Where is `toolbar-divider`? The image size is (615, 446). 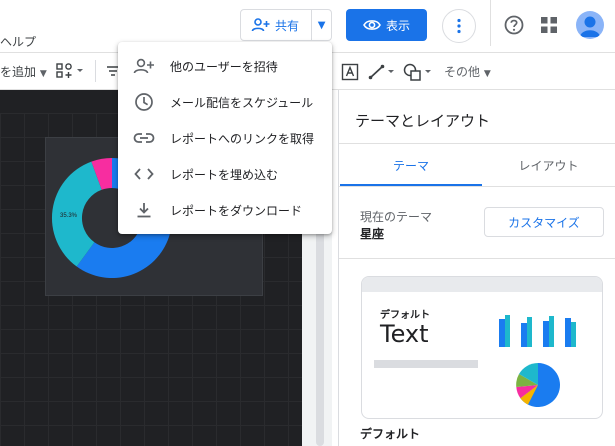 toolbar-divider is located at coordinates (95, 71).